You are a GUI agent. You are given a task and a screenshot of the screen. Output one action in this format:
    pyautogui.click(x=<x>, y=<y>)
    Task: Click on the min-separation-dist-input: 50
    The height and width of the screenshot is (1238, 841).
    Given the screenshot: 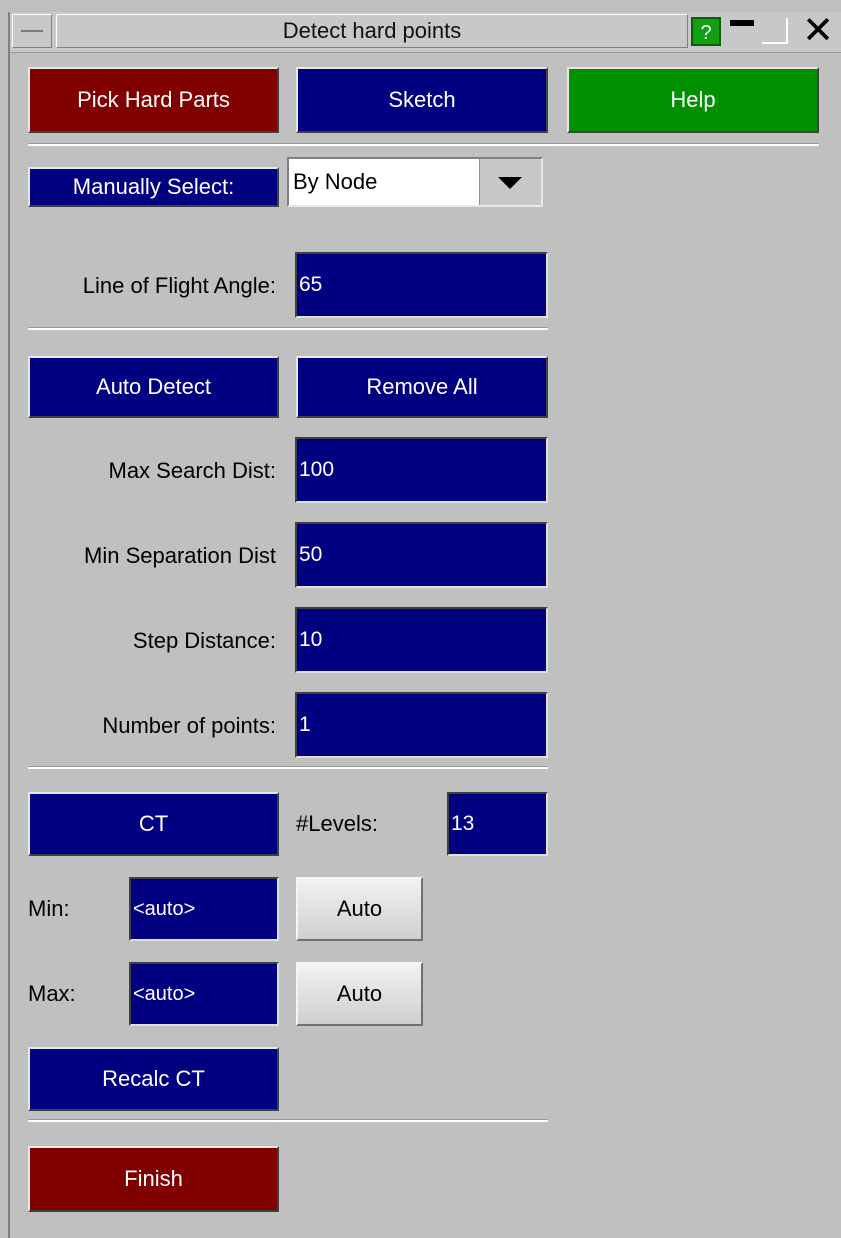 What is the action you would take?
    pyautogui.click(x=421, y=555)
    